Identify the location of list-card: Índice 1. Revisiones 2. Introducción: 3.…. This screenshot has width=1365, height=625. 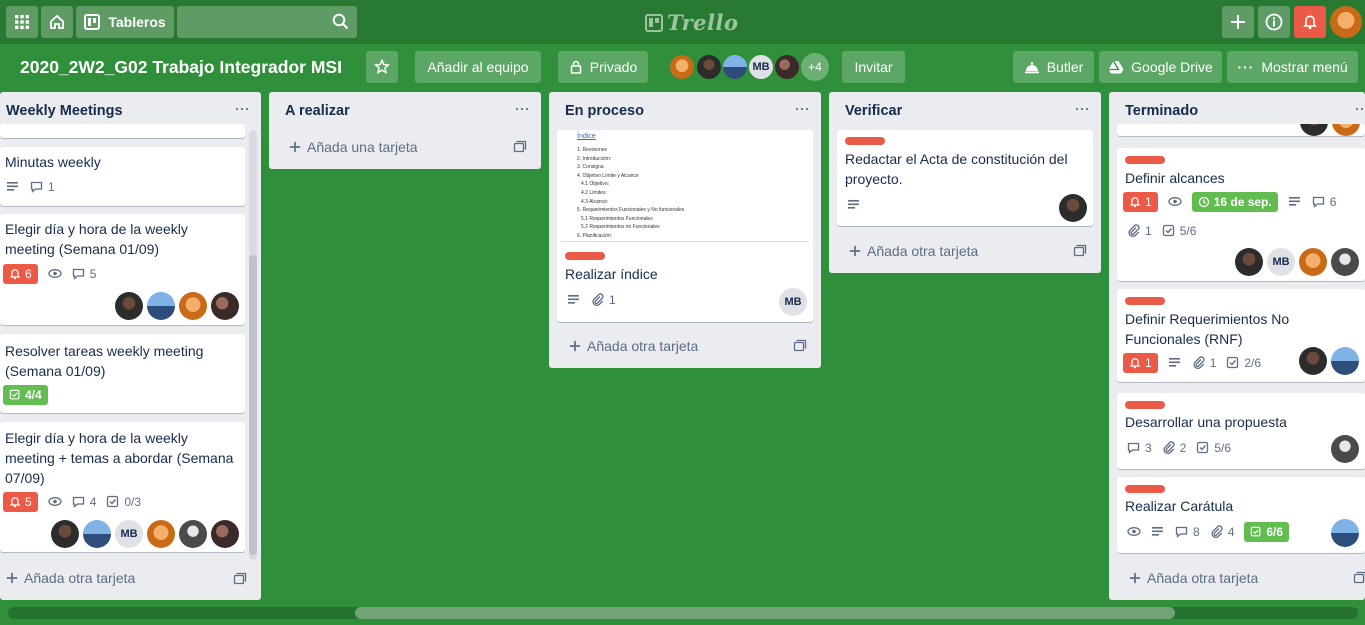
(685, 226).